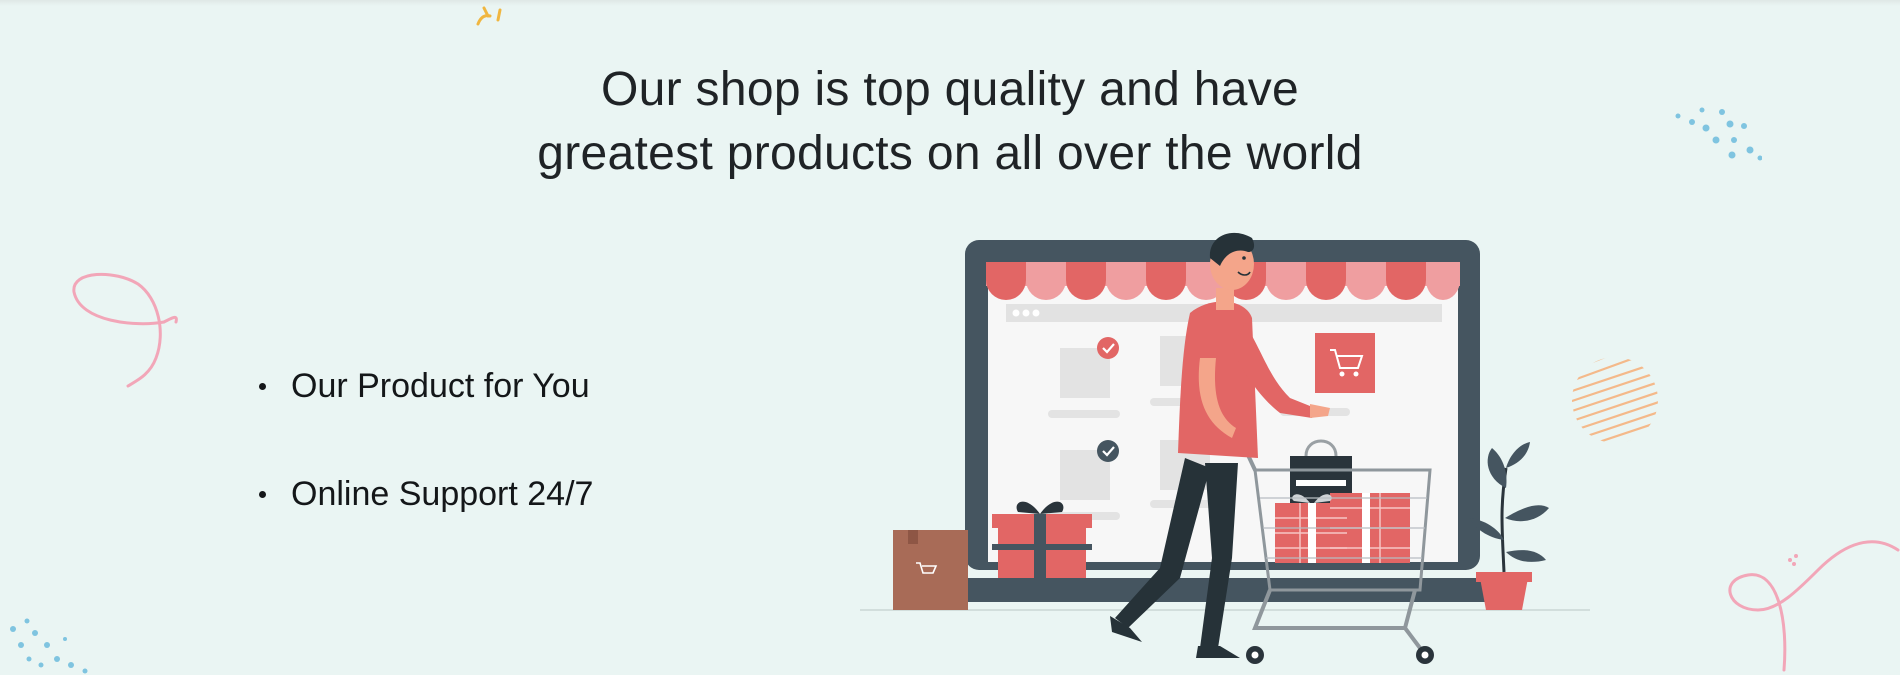  I want to click on spark-decoration, so click(489, 16).